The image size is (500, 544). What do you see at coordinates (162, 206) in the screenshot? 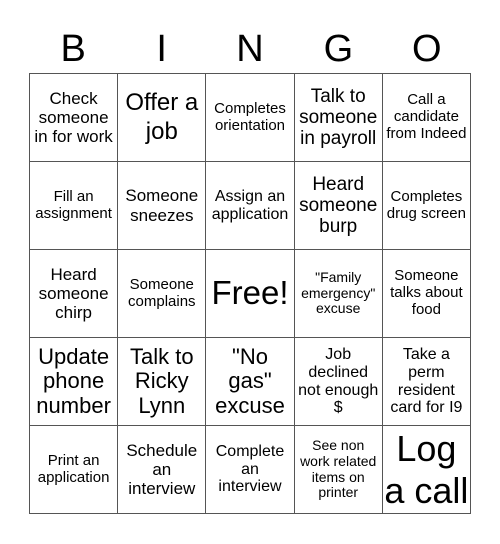
I see `bingo-cell: Someone sneezes` at bounding box center [162, 206].